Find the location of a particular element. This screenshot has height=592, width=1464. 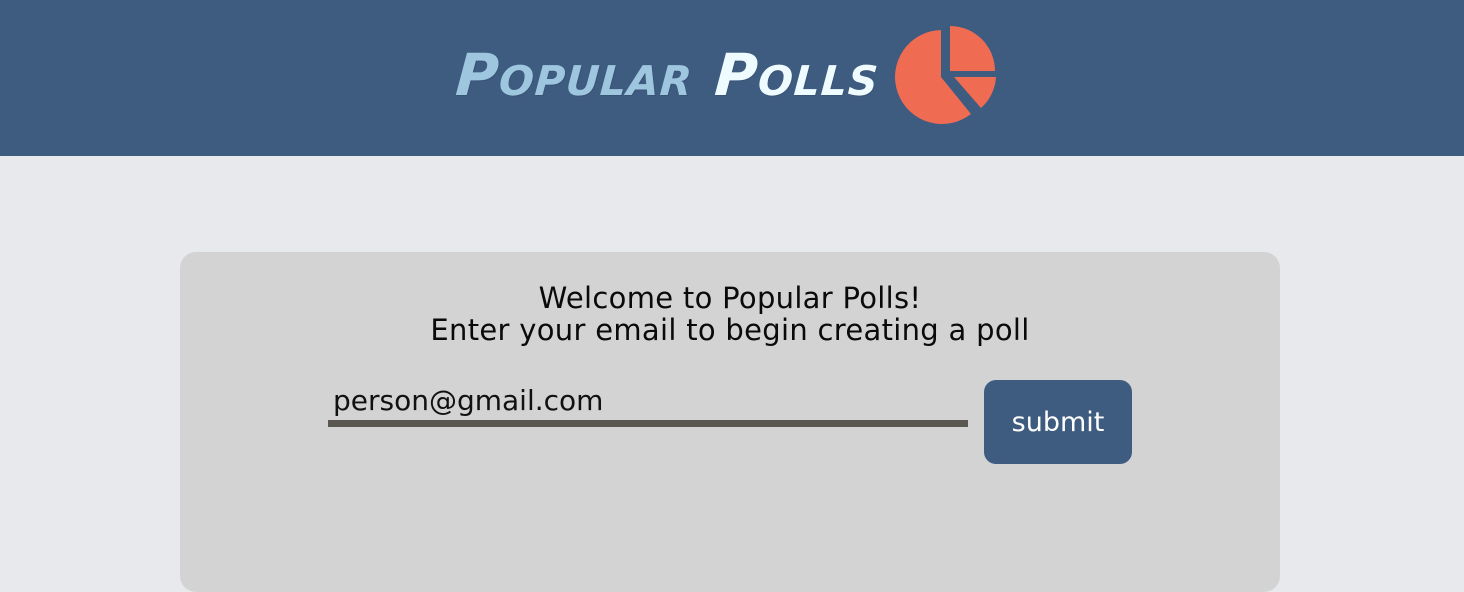

brand-word-polls: Polls is located at coordinates (797, 75).